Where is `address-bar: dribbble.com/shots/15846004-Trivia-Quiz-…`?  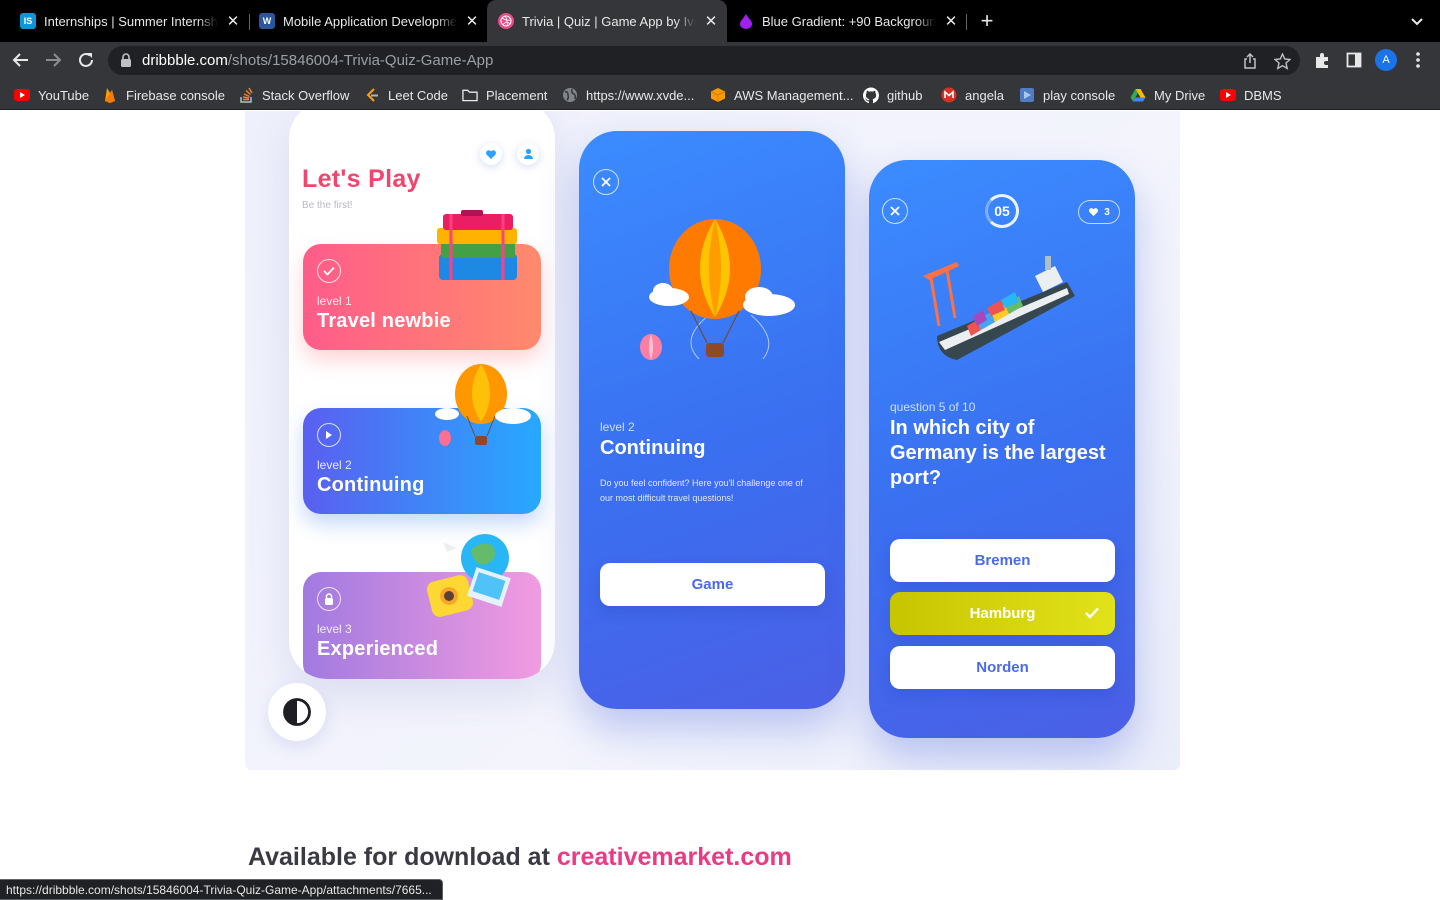 address-bar: dribbble.com/shots/15846004-Trivia-Quiz-… is located at coordinates (704, 60).